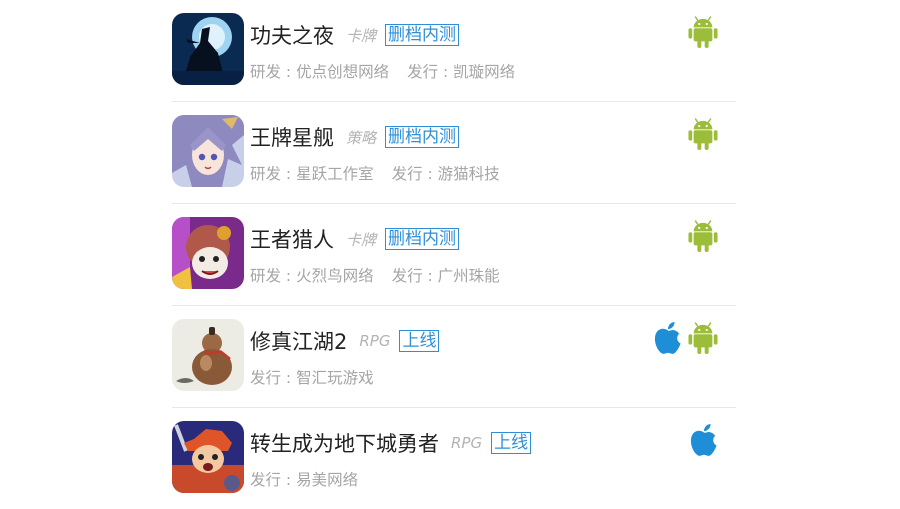 The image size is (900, 509). What do you see at coordinates (312, 276) in the screenshot?
I see `developer-label: 研发 : 火烈鸟网络` at bounding box center [312, 276].